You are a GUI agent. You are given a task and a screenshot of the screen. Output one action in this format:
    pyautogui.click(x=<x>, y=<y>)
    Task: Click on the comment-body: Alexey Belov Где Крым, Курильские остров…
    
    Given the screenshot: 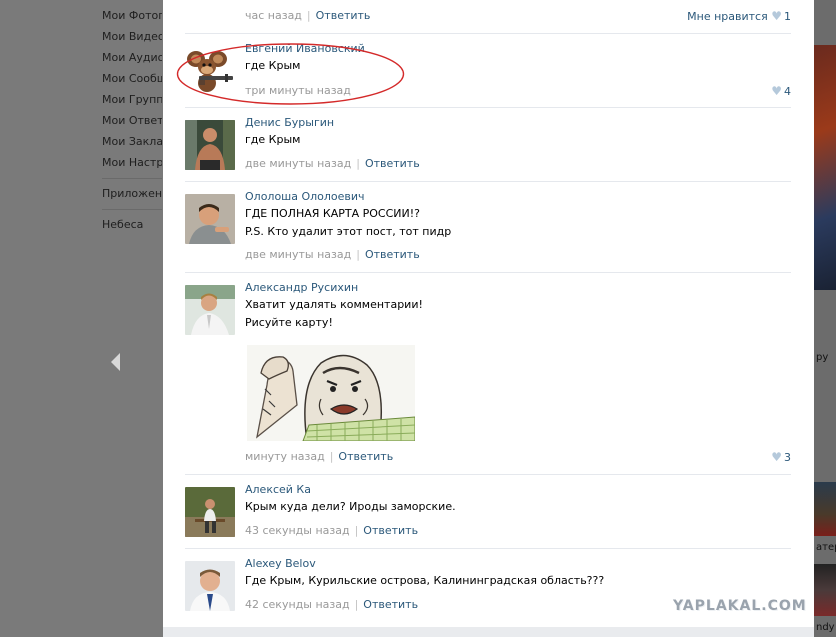 What is the action you would take?
    pyautogui.click(x=515, y=574)
    